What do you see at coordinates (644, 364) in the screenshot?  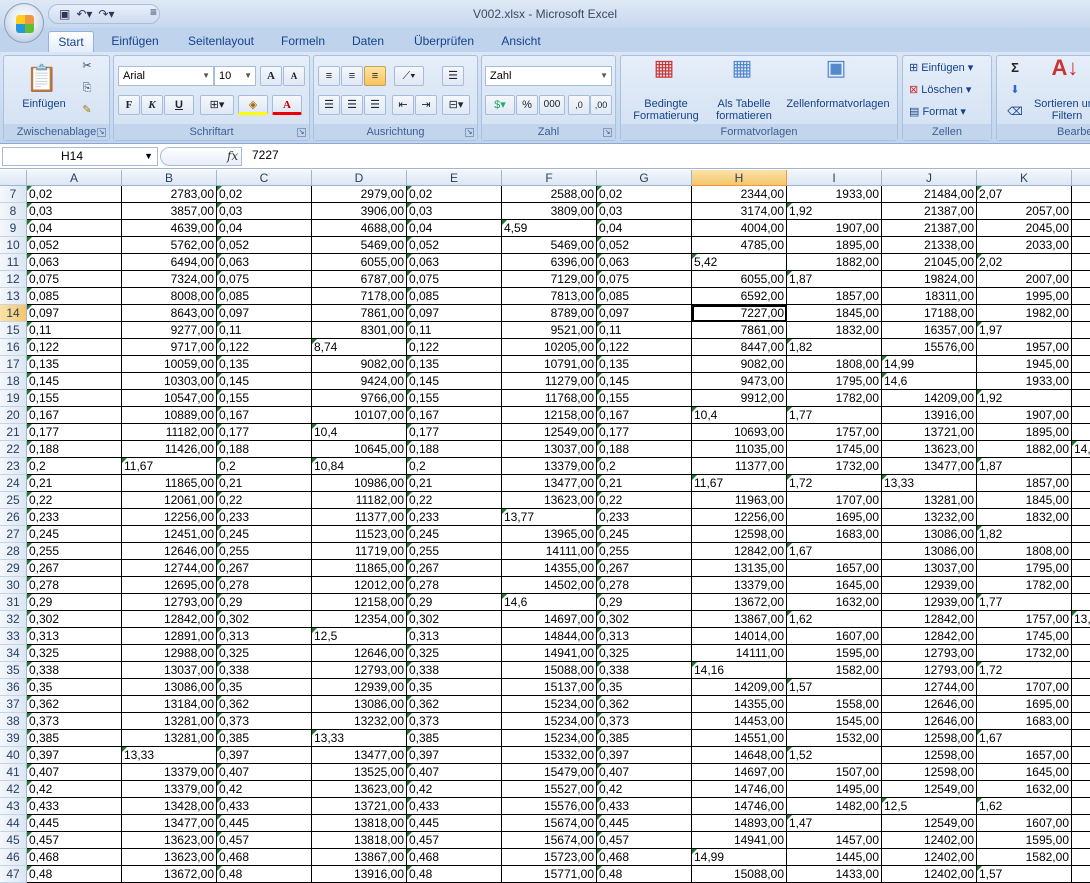 I see `cell-G17: 0,135` at bounding box center [644, 364].